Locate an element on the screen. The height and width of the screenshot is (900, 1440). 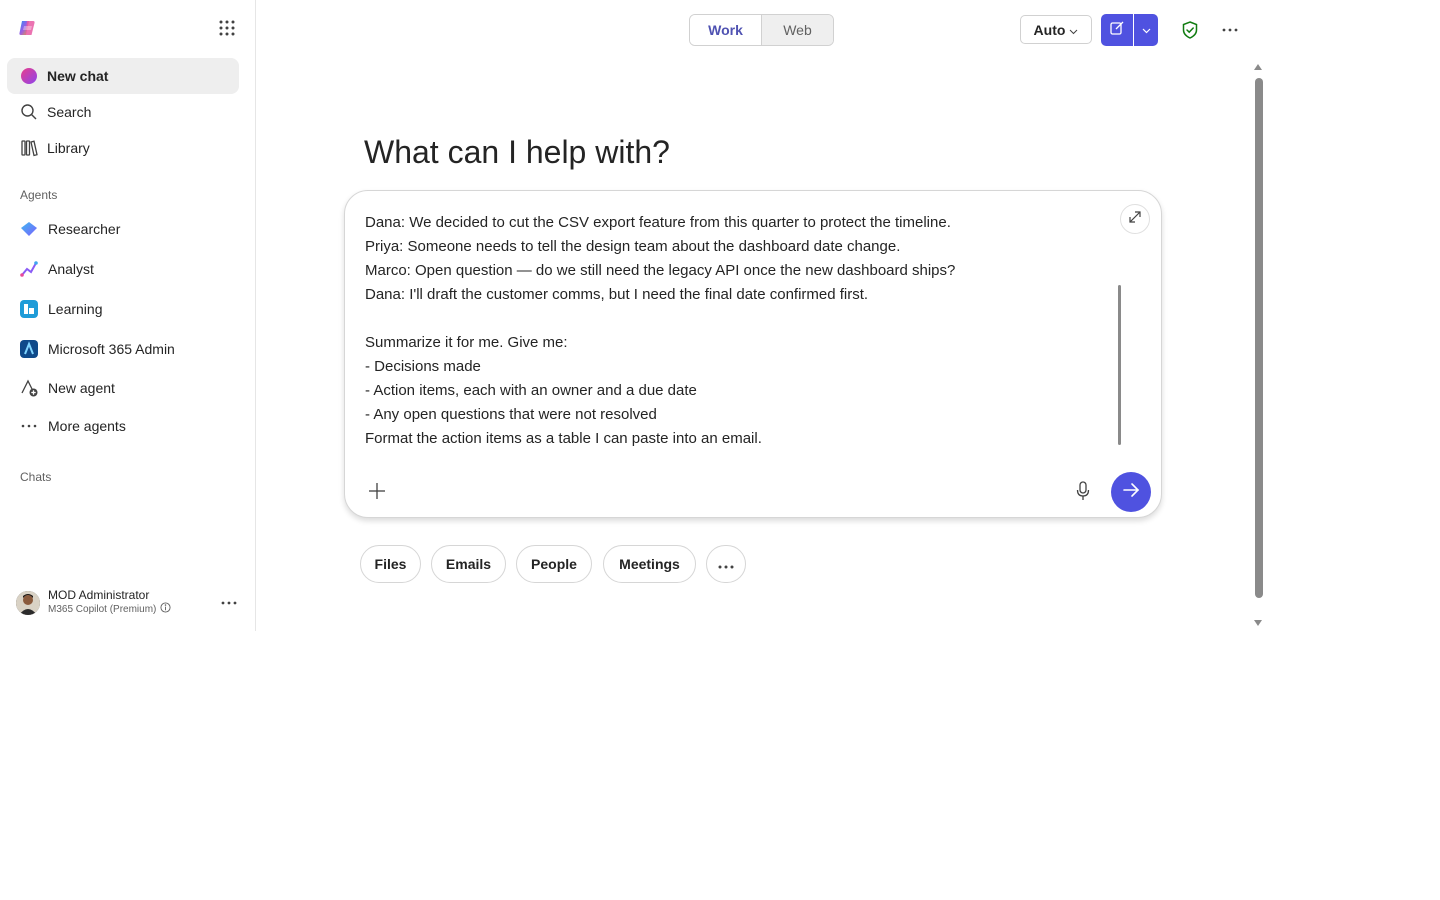
page-scrollbar-thumb is located at coordinates (1259, 338).